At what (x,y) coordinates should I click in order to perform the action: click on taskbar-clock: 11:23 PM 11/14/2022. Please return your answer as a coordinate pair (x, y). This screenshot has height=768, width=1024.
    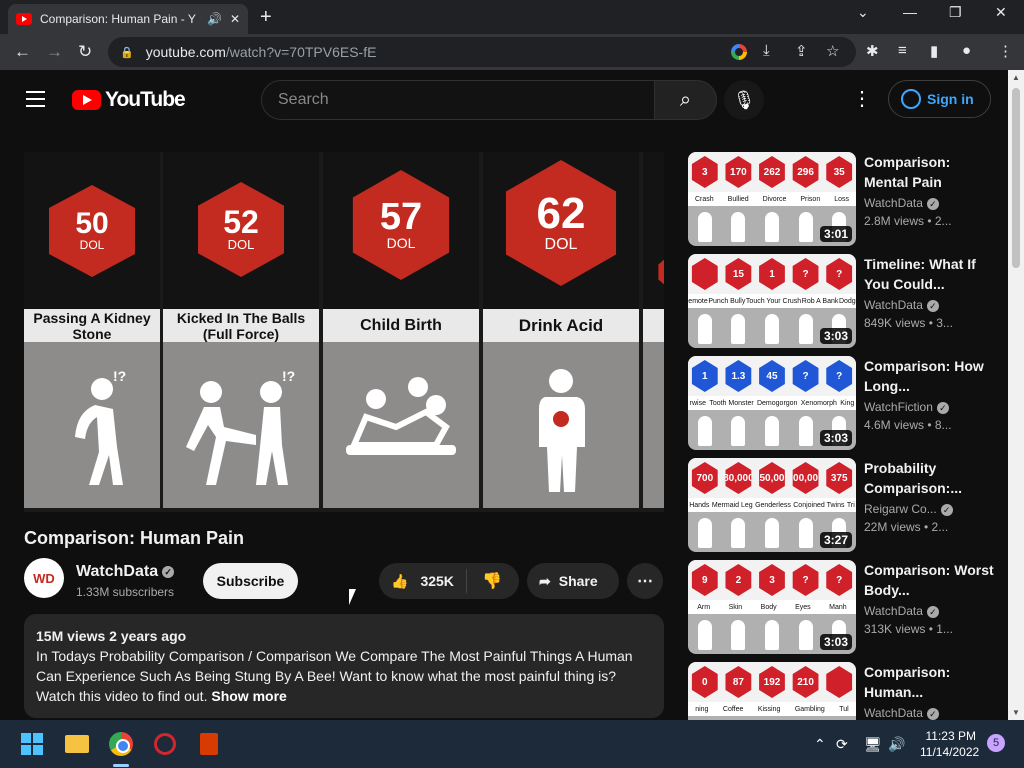
    Looking at the image, I should click on (949, 744).